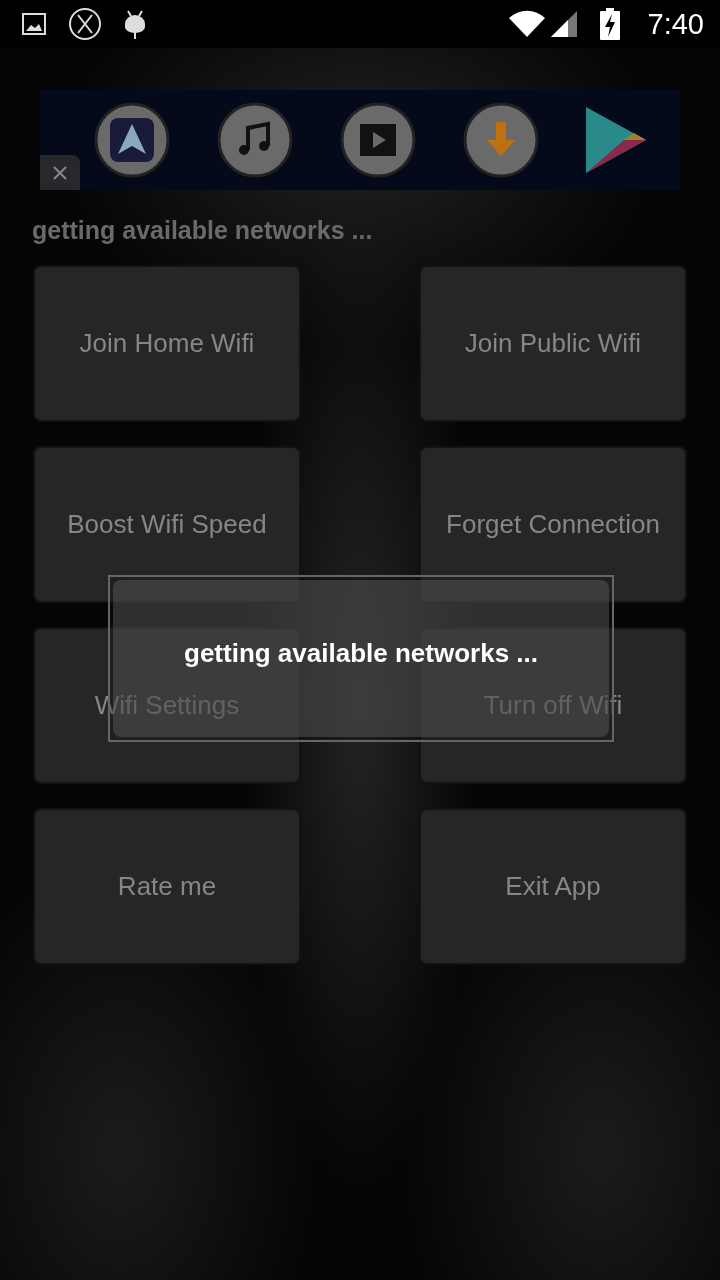  What do you see at coordinates (85, 24) in the screenshot?
I see `circle-x-icon` at bounding box center [85, 24].